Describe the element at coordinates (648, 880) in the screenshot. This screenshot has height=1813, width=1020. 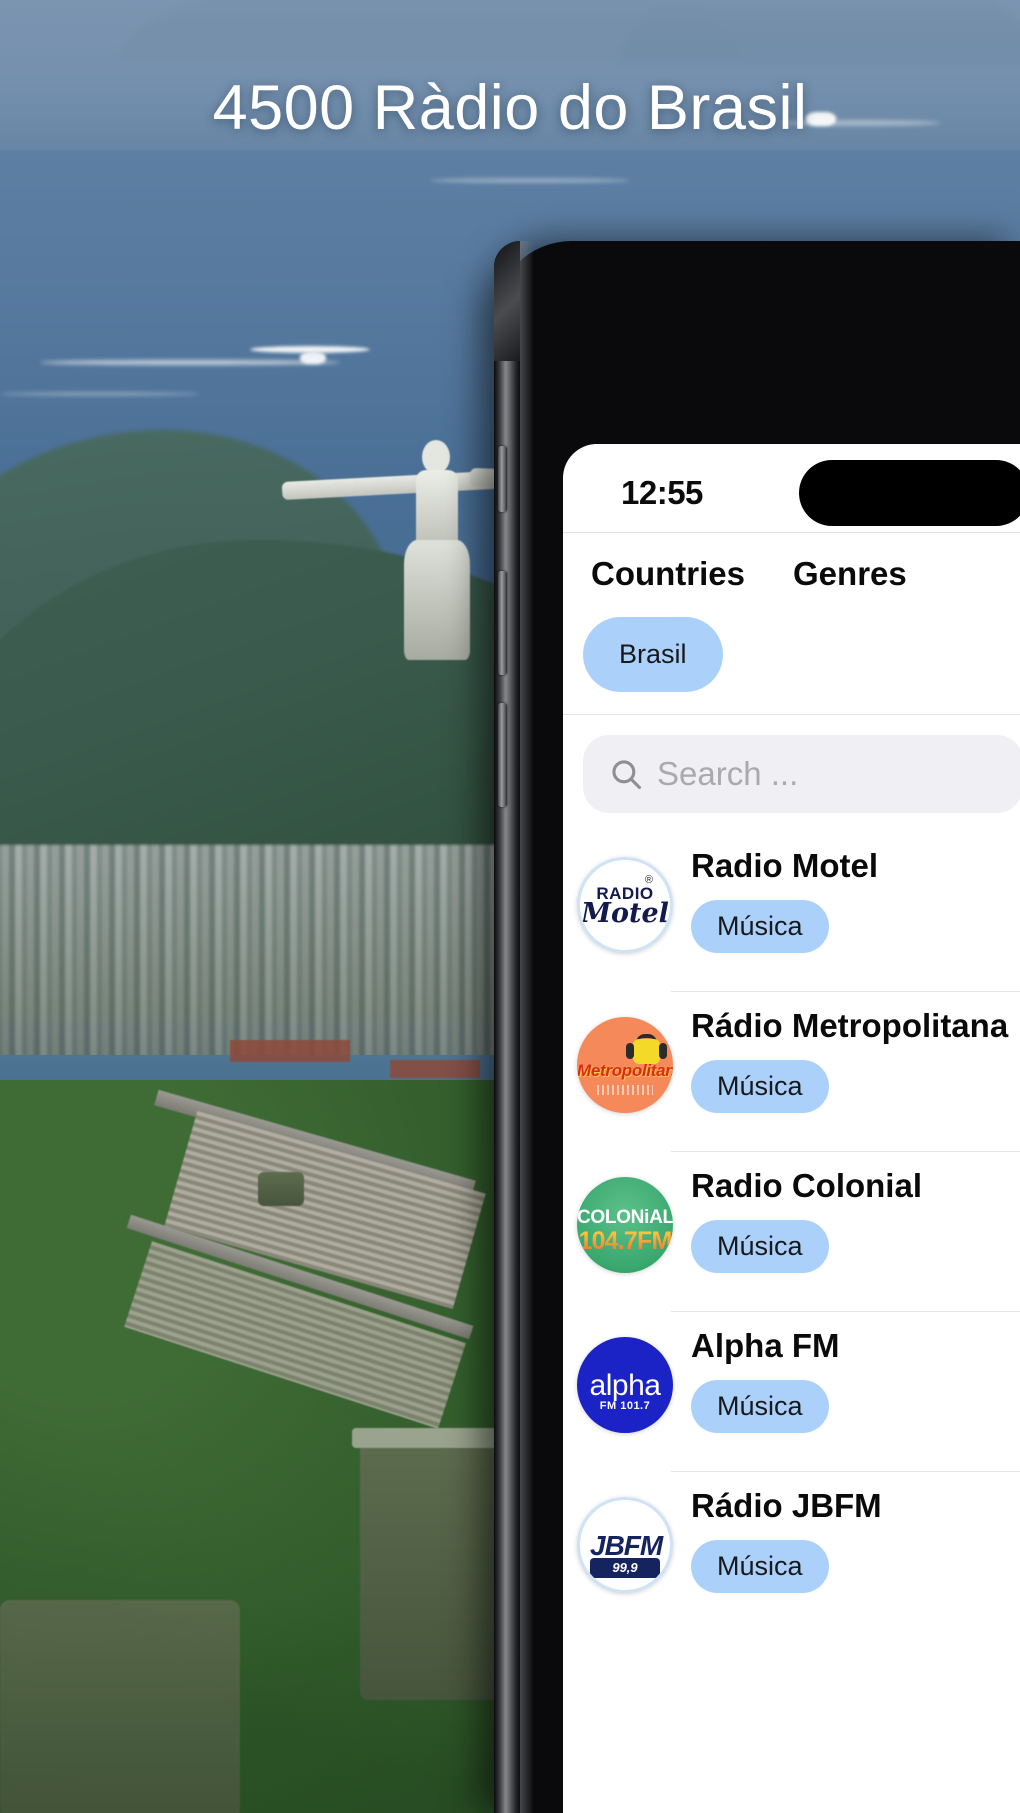
I see `registered-mark-icon: ®` at that location.